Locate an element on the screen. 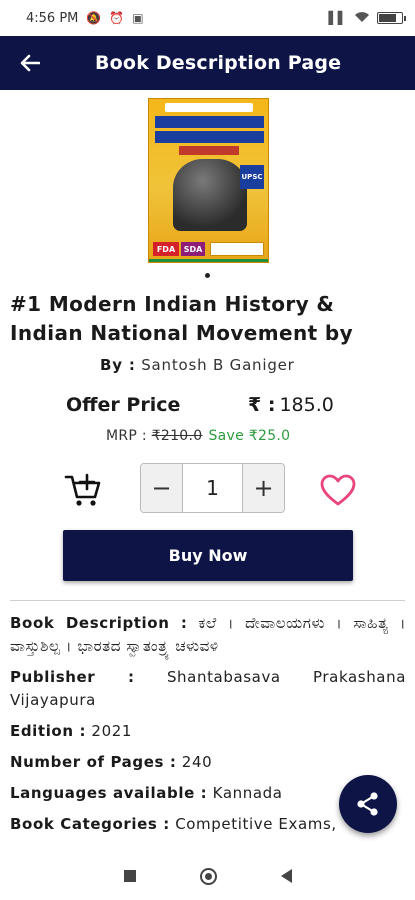 The width and height of the screenshot is (415, 900). system-back-button is located at coordinates (286, 876).